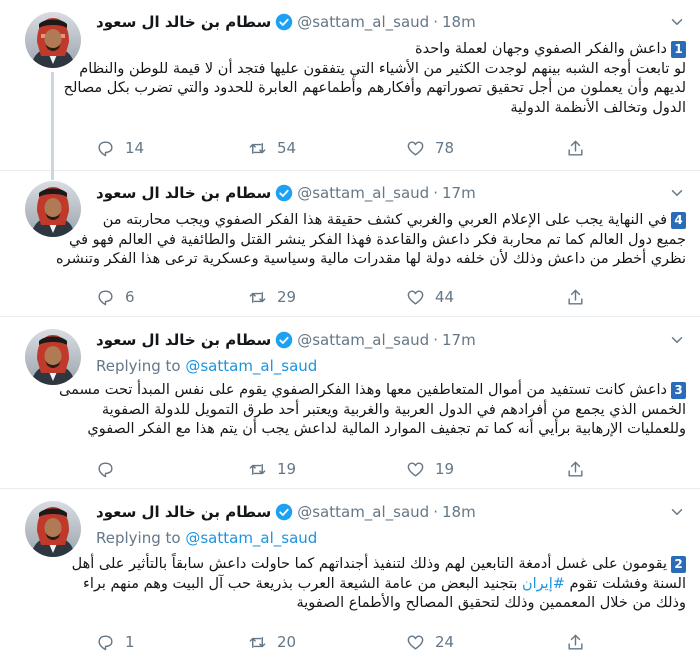 The image size is (700, 668). What do you see at coordinates (625, 583) in the screenshot?
I see `tweet-line: السنة وفشلت تقوم` at bounding box center [625, 583].